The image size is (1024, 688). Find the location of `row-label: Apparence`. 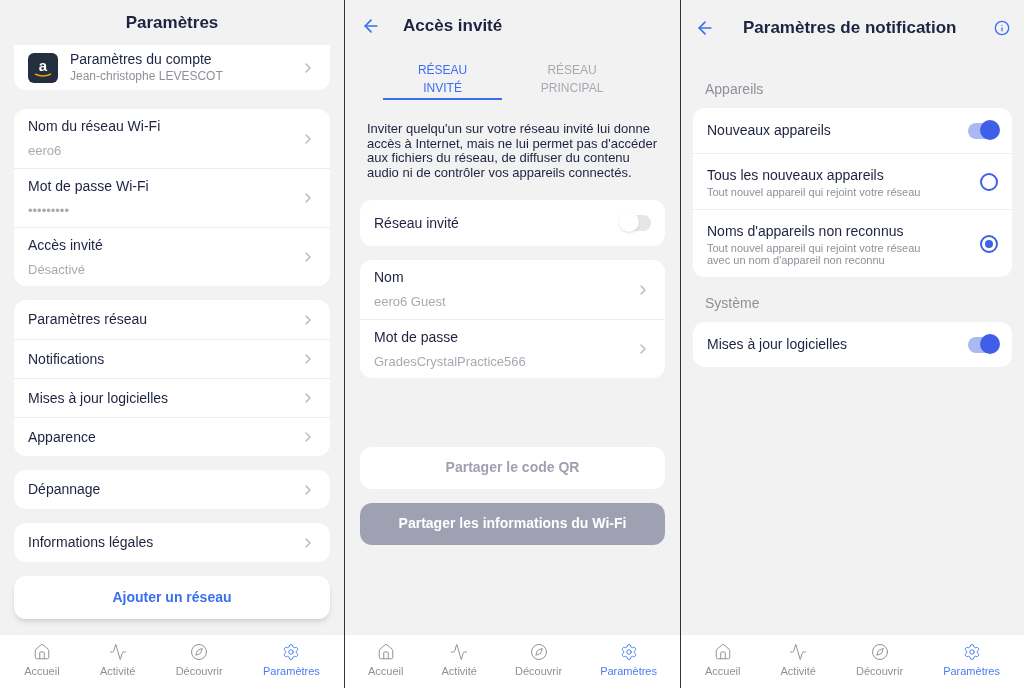

row-label: Apparence is located at coordinates (62, 437).